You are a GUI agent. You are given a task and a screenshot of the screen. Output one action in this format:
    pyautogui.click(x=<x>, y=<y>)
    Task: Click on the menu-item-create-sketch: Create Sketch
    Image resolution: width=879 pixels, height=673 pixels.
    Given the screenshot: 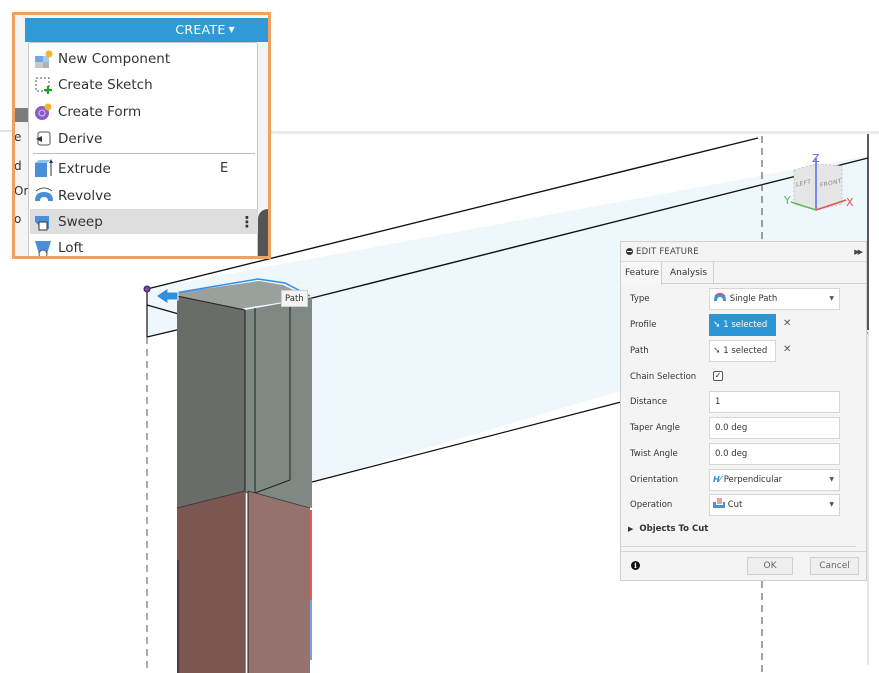 What is the action you would take?
    pyautogui.click(x=144, y=84)
    